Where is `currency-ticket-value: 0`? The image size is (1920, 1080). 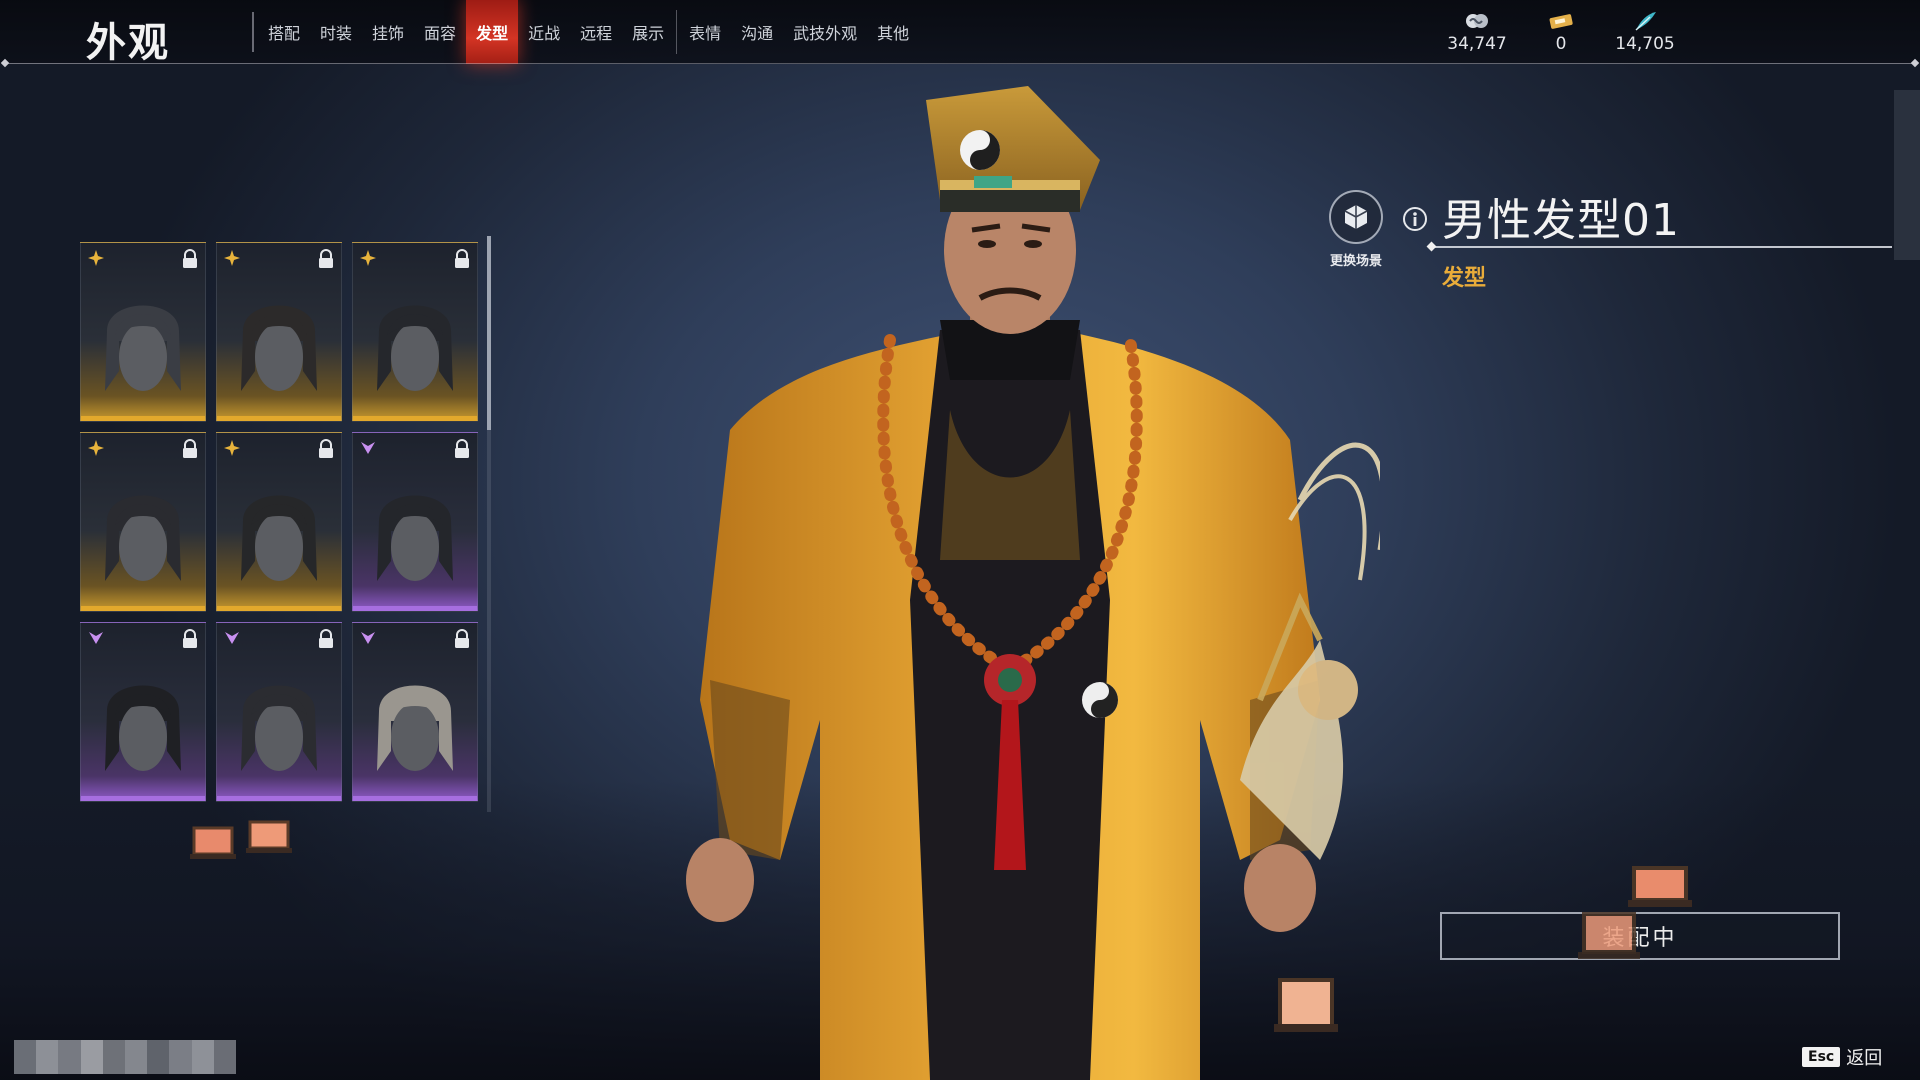 currency-ticket-value: 0 is located at coordinates (1561, 44).